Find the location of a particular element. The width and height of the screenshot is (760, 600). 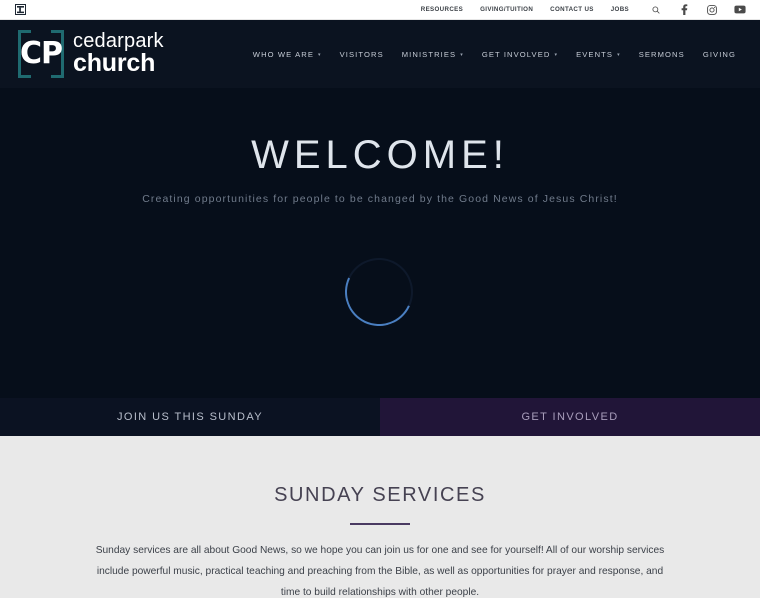

section-title: SUNDAY SERVICES is located at coordinates (380, 495).